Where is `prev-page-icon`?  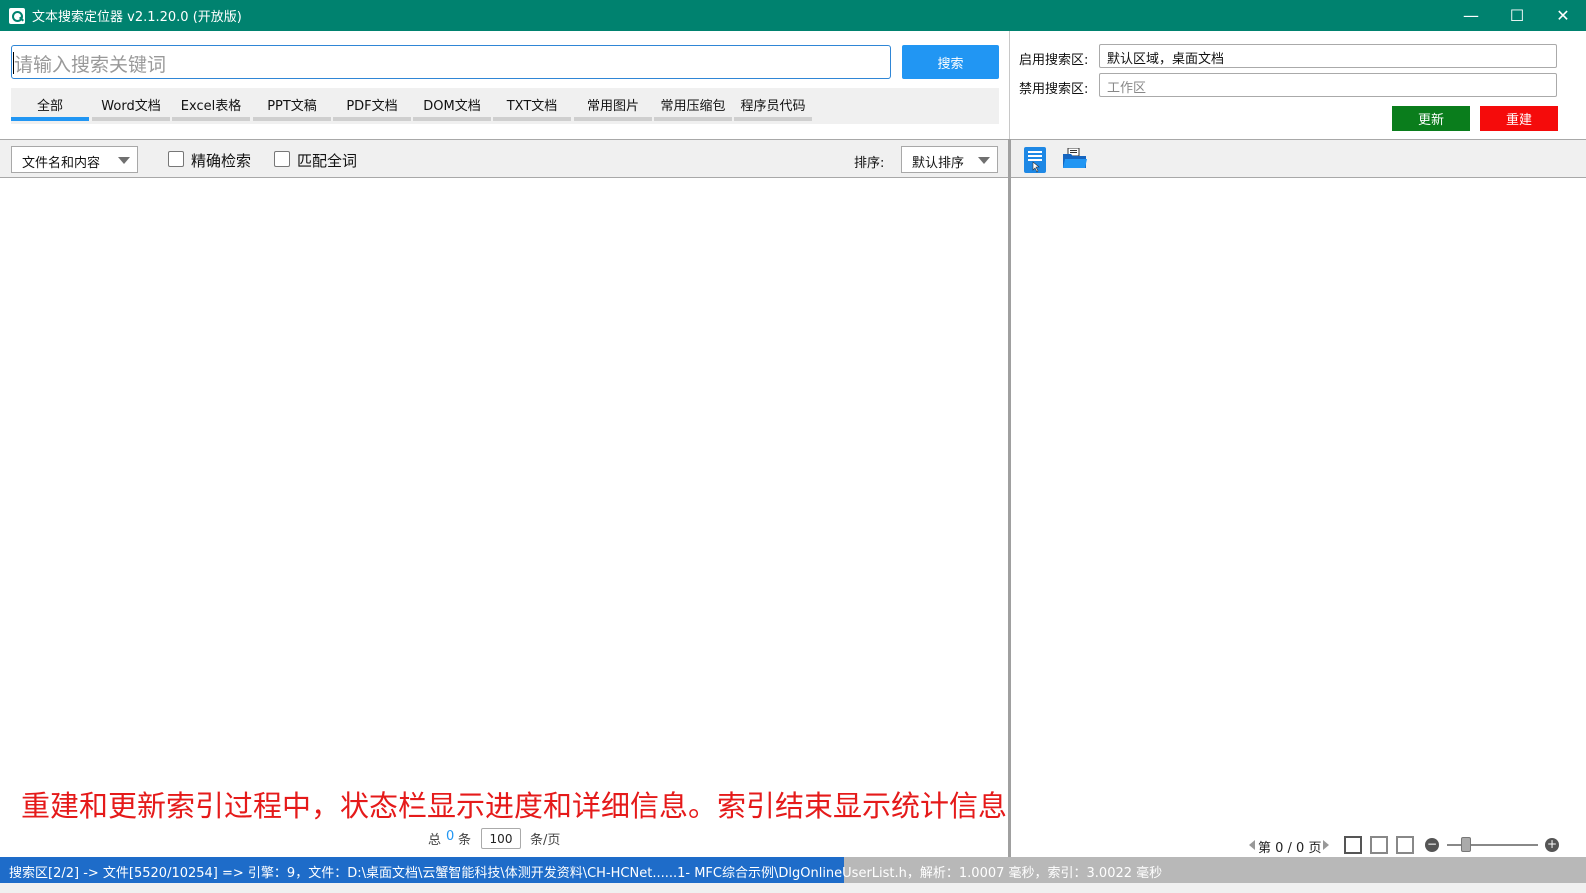 prev-page-icon is located at coordinates (1252, 845).